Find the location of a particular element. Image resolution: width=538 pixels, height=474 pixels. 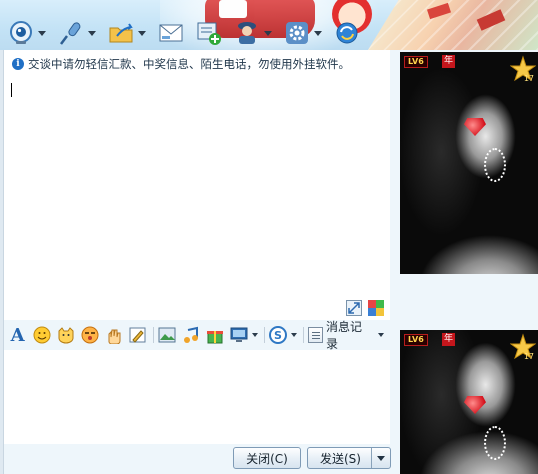

pencil-board-icon is located at coordinates (137, 335).